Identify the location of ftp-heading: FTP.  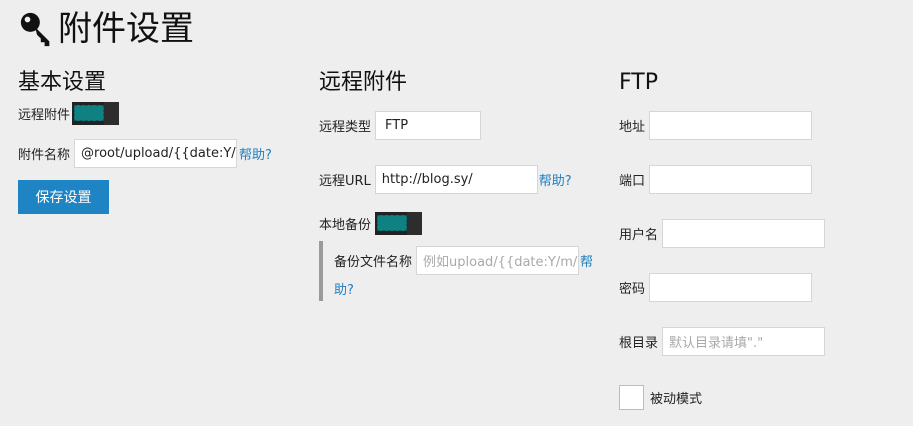
(638, 82).